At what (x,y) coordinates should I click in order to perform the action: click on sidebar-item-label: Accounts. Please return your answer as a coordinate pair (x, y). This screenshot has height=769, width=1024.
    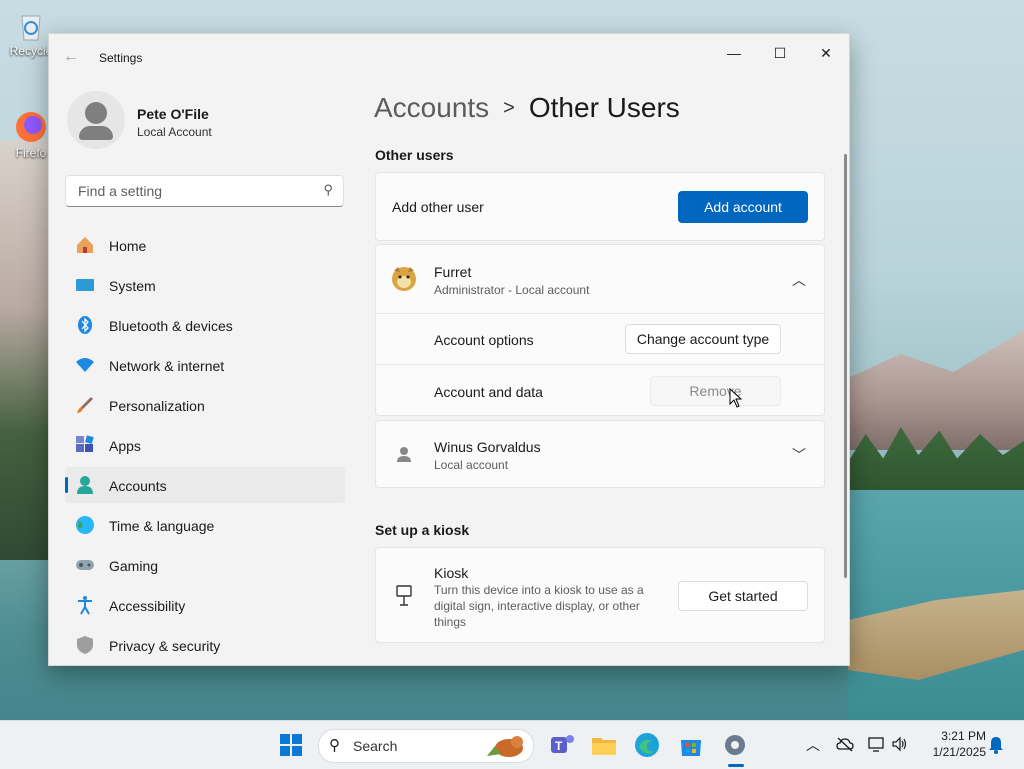
    Looking at the image, I should click on (138, 486).